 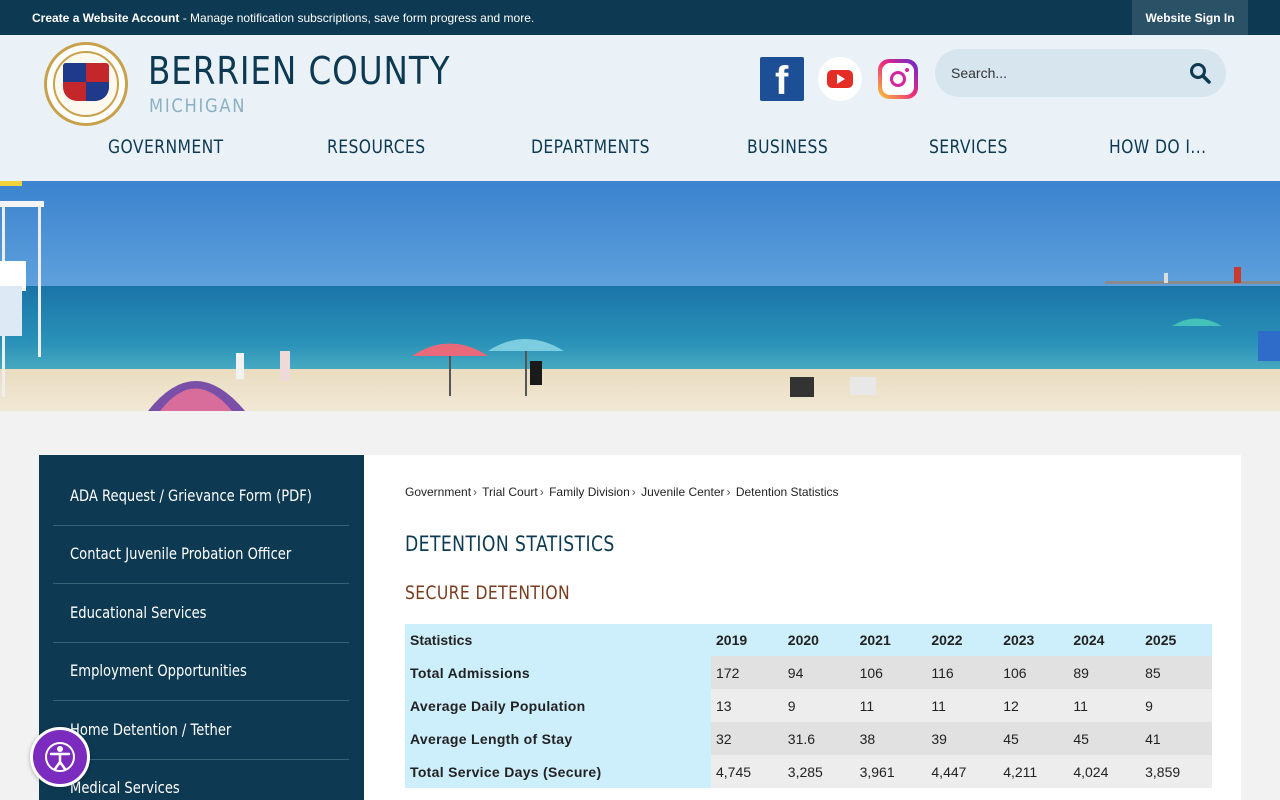 What do you see at coordinates (747, 672) in the screenshot?
I see `table-cell: 172` at bounding box center [747, 672].